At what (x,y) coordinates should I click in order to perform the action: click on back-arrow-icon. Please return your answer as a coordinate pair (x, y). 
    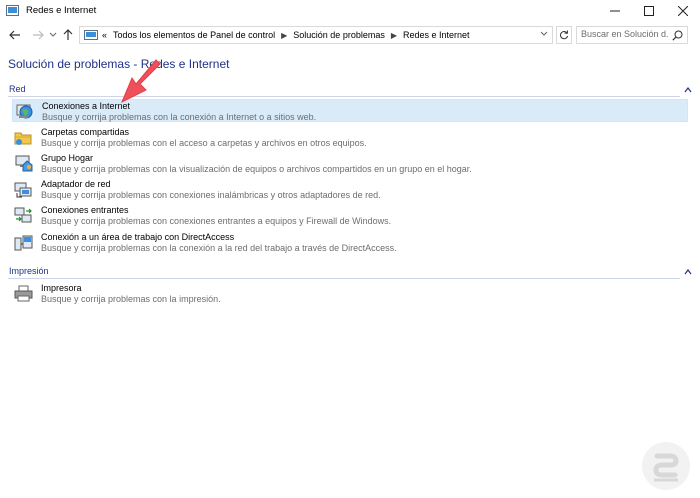
    Looking at the image, I should click on (14, 35).